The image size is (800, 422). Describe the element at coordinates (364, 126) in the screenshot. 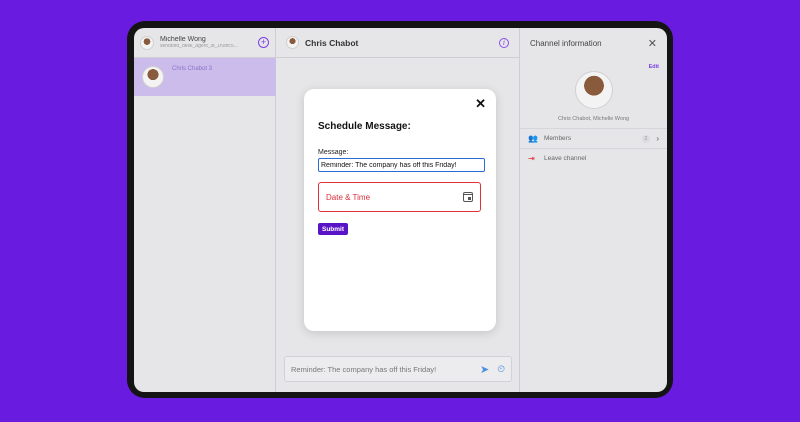

I see `modal-title: Schedule Message:` at that location.